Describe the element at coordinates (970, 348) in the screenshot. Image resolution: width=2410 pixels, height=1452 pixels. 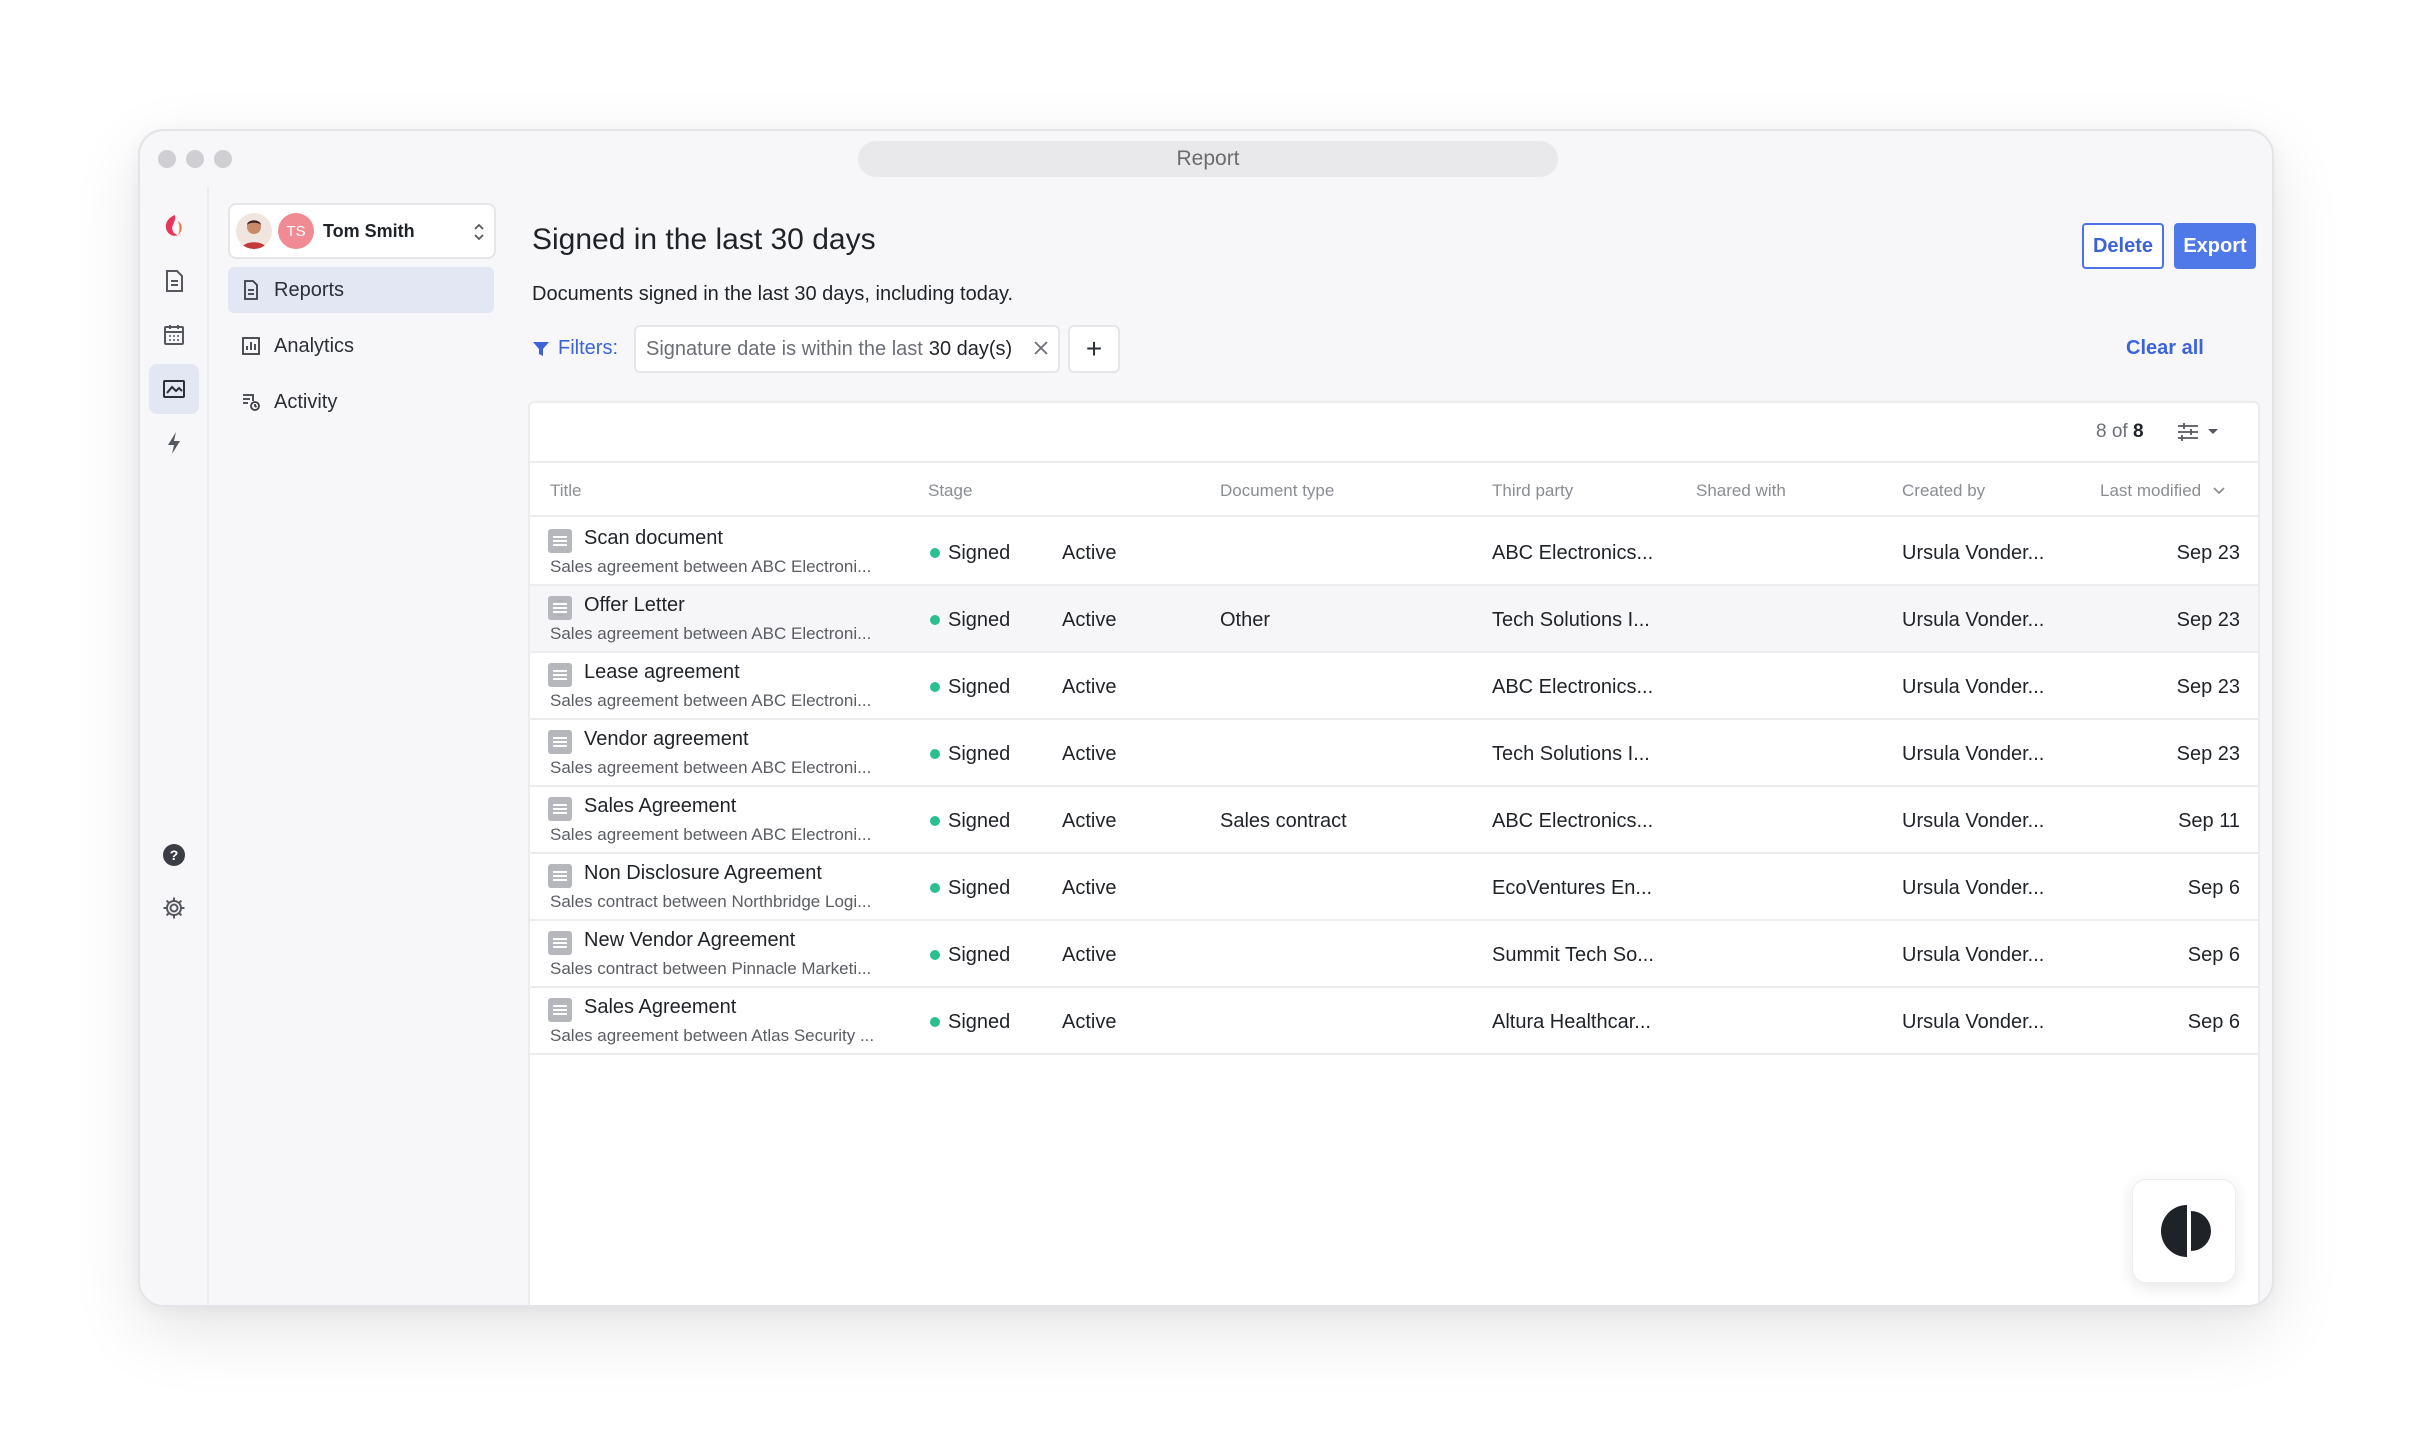
I see `filter-chip-value: 30 day(s)` at that location.